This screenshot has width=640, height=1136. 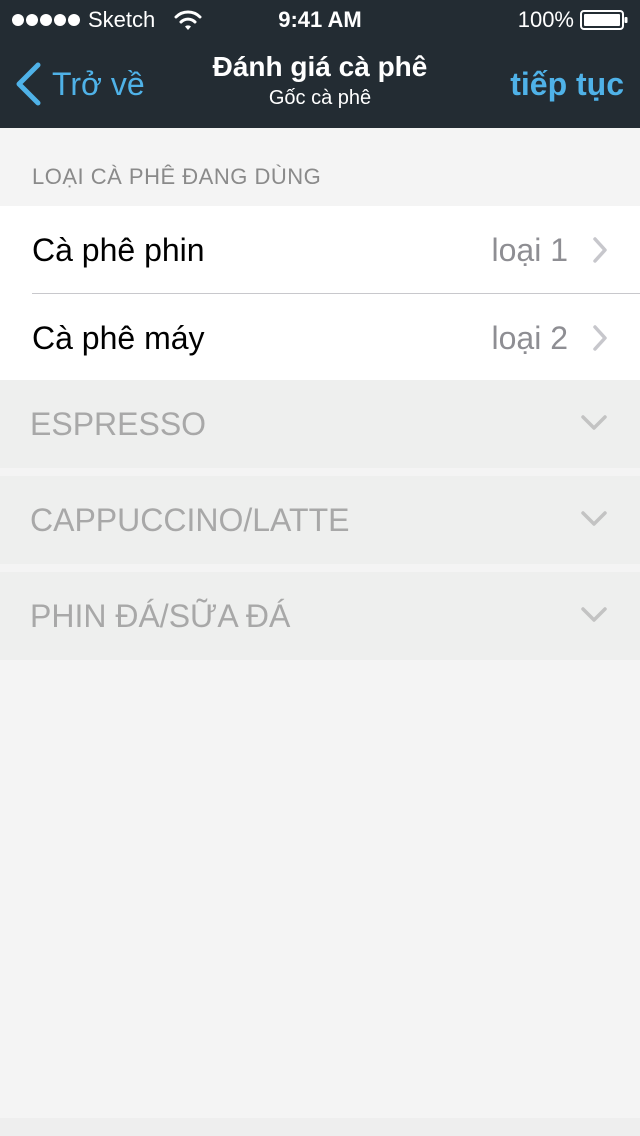 I want to click on section-header: LOẠI CÀ PHÊ ĐANG DÙNG, so click(x=177, y=176).